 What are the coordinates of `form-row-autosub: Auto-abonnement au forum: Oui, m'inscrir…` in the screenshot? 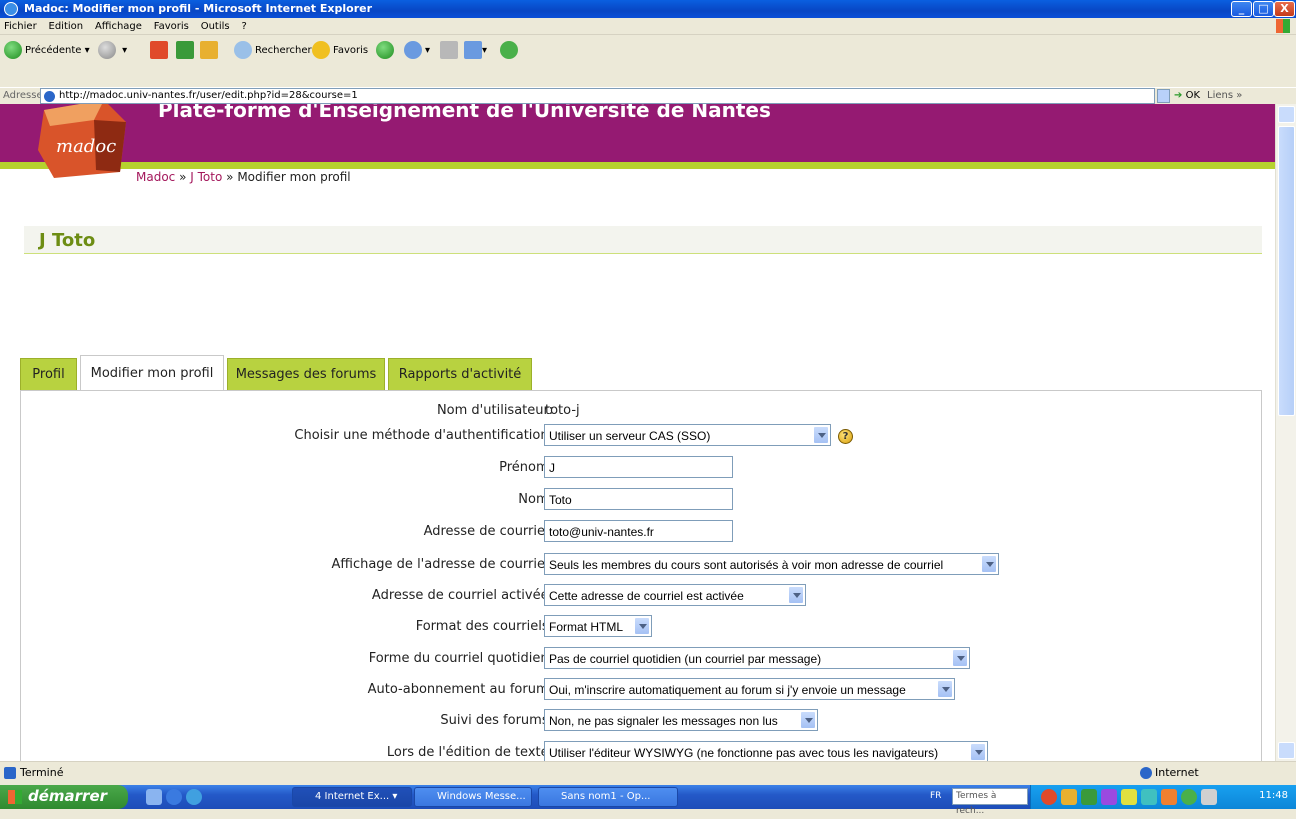 It's located at (642, 691).